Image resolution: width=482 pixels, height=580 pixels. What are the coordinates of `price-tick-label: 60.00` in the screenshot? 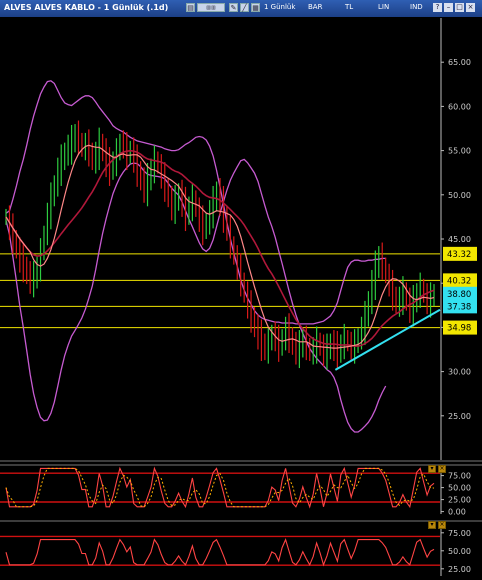 It's located at (459, 106).